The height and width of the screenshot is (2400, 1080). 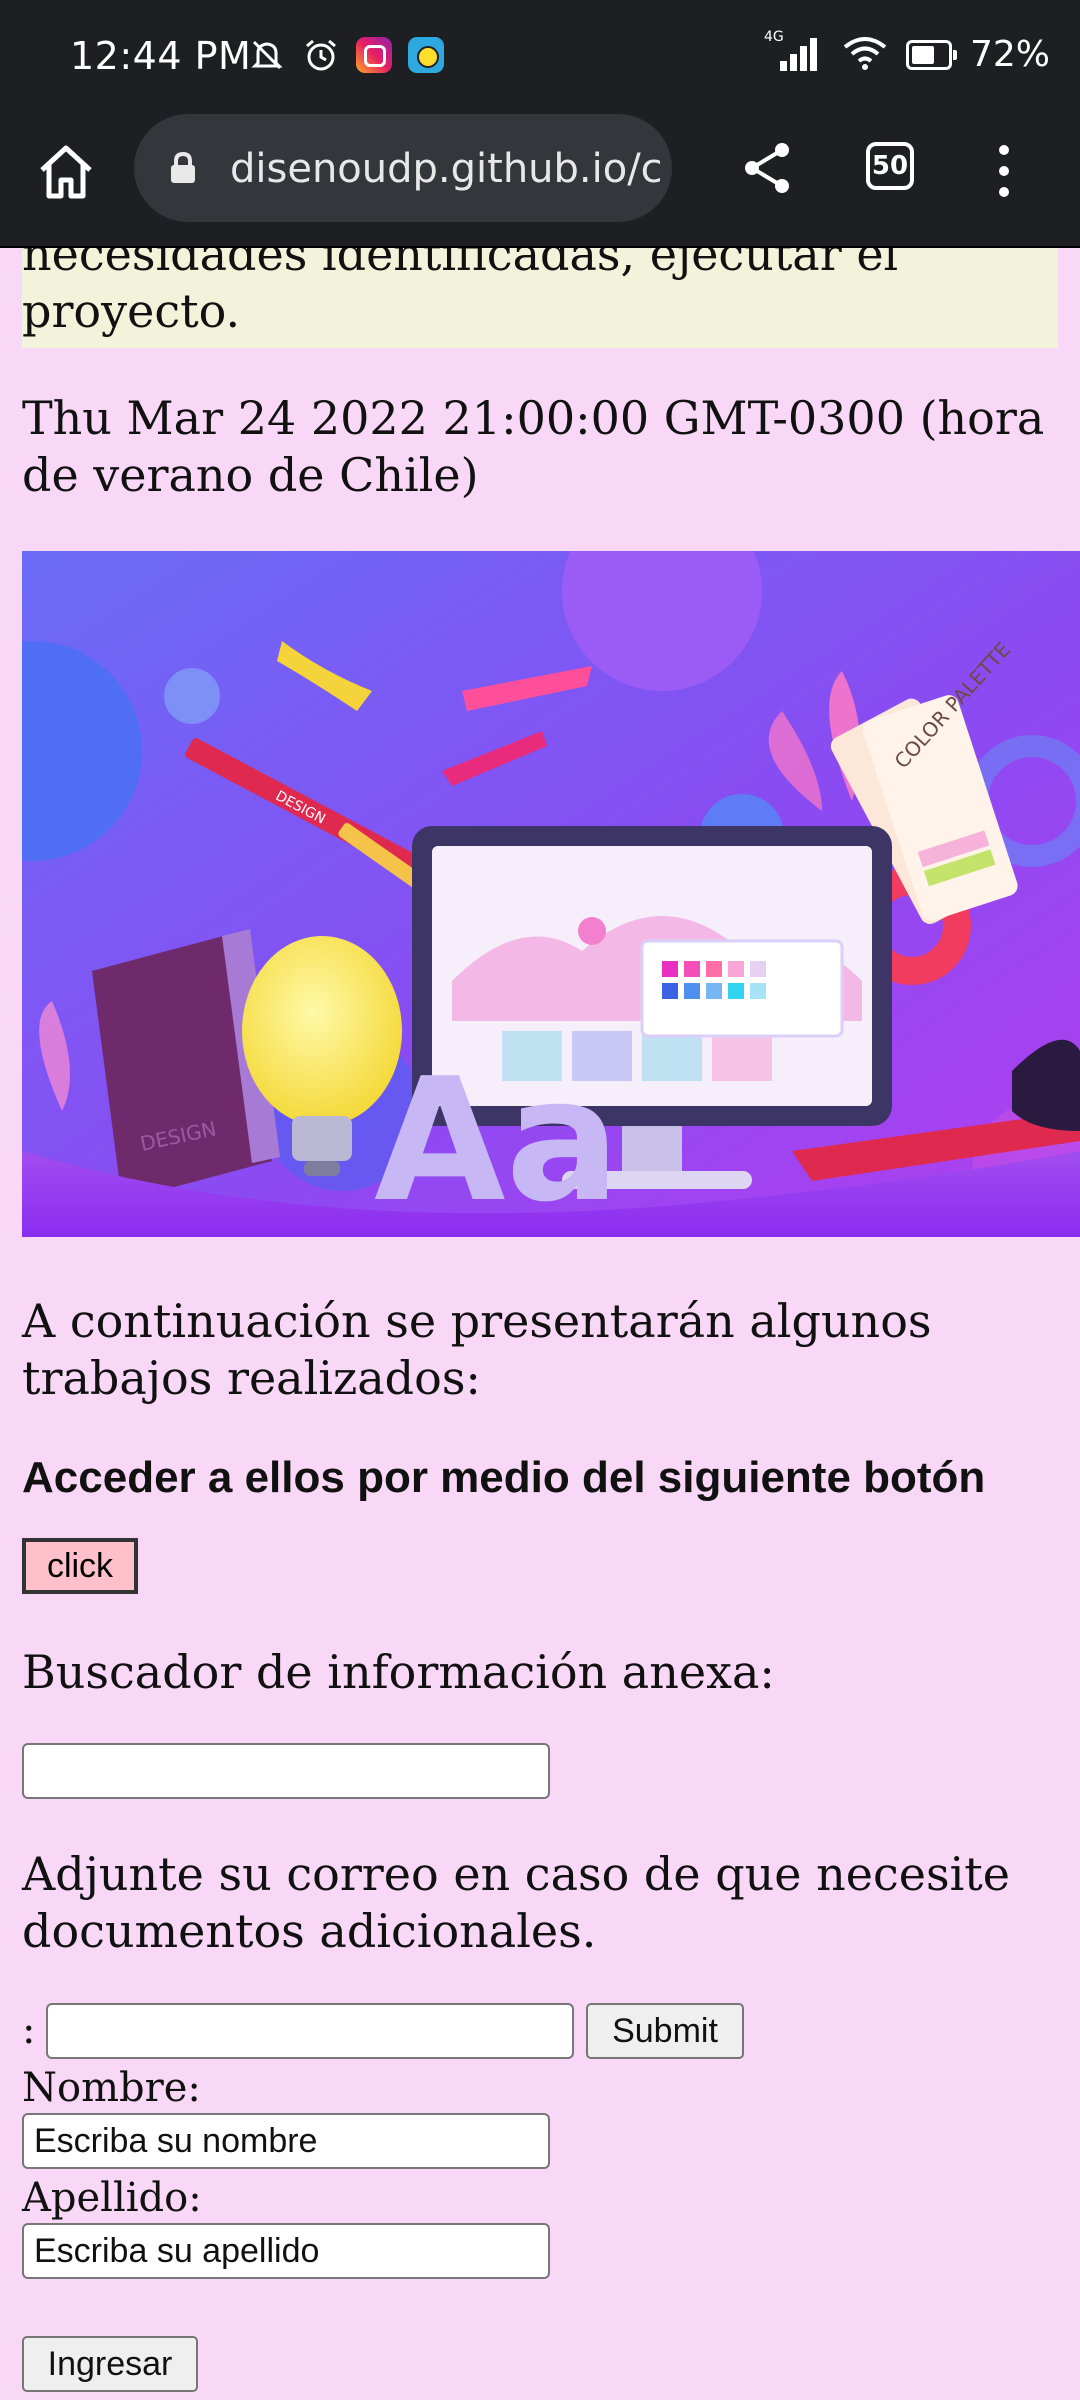 What do you see at coordinates (111, 2088) in the screenshot?
I see `name-label: Nombre:` at bounding box center [111, 2088].